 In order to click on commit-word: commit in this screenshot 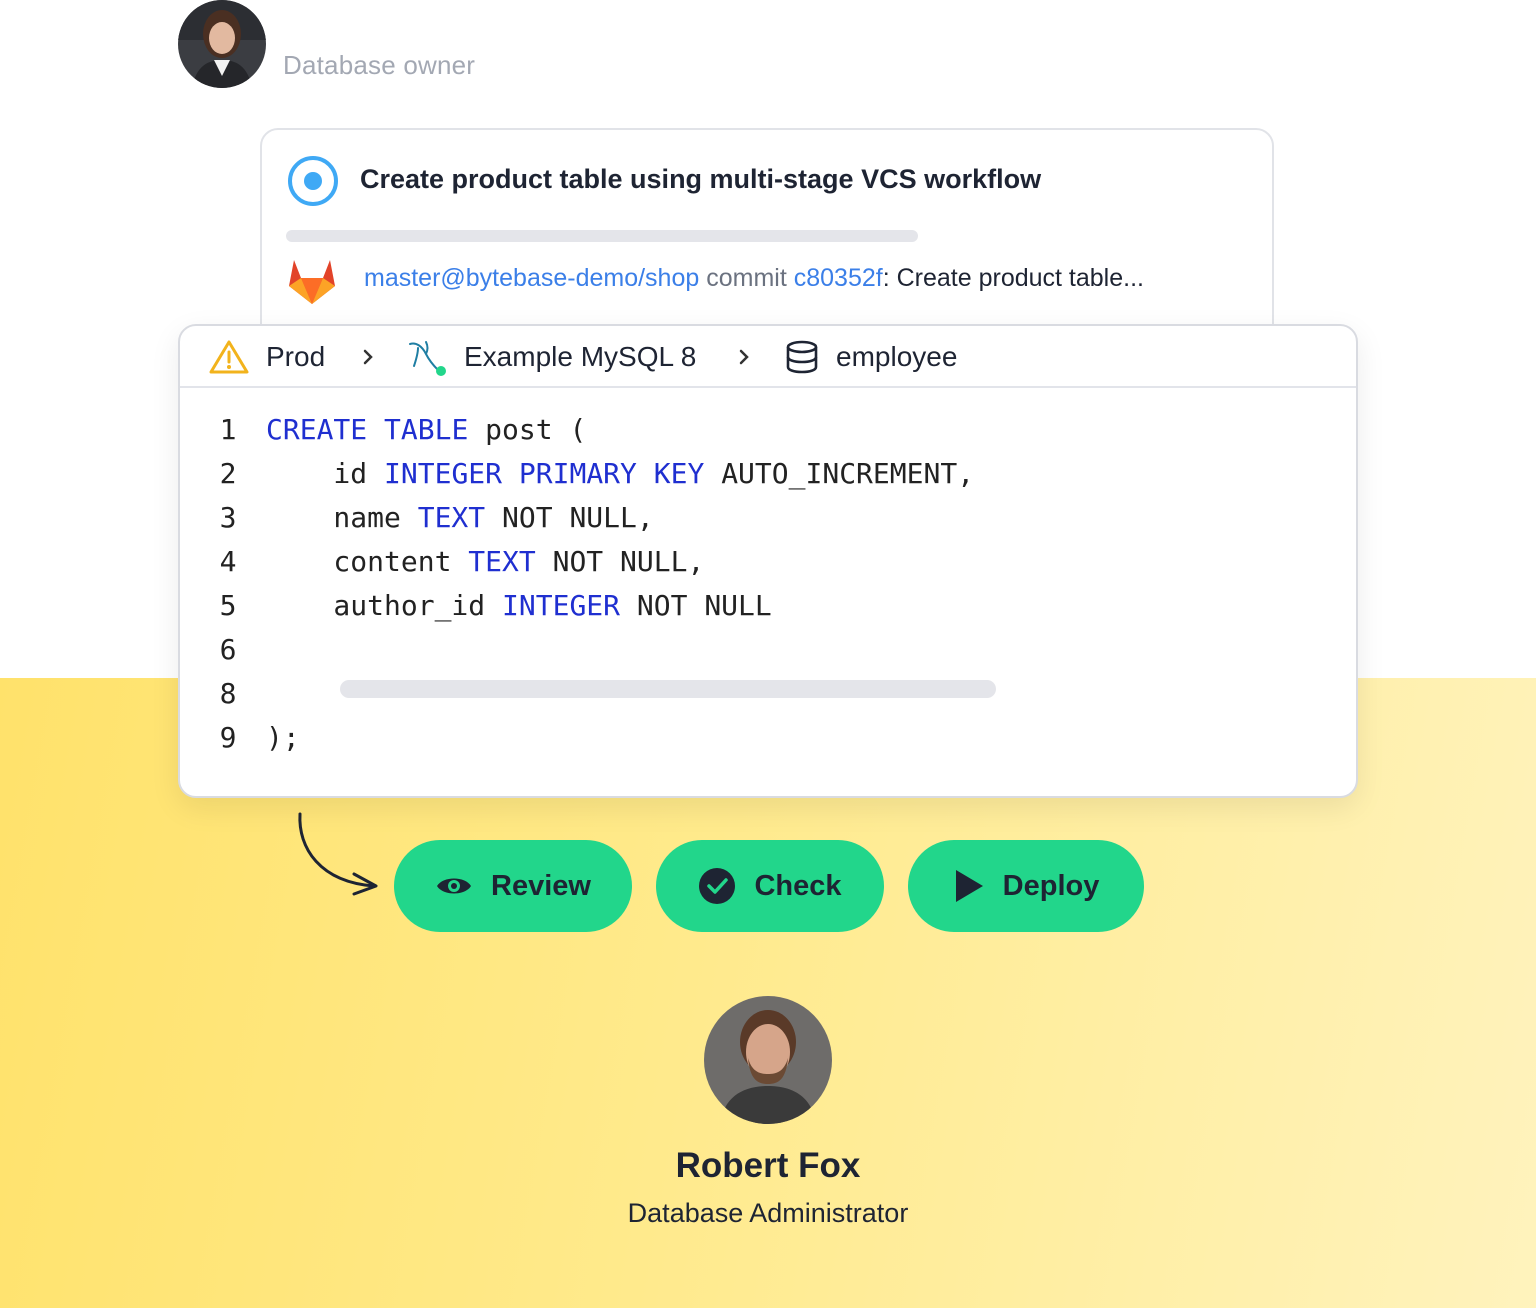, I will do `click(746, 278)`.